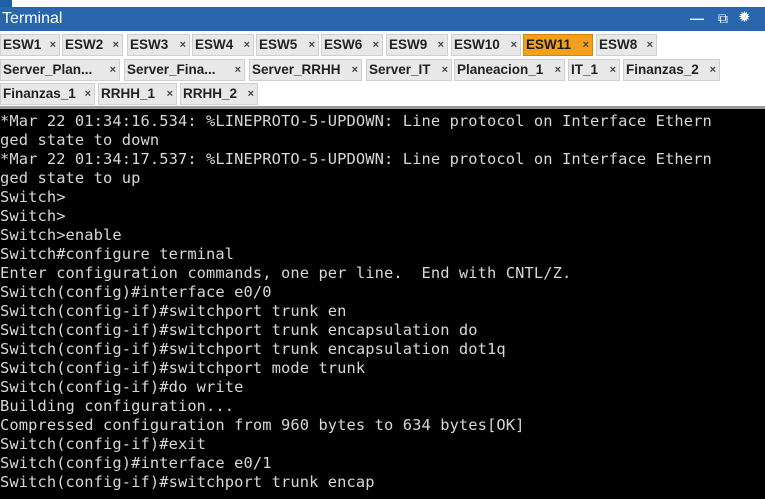  I want to click on terminal-line: Switch(config-if)#switchport trunk encap, so click(187, 482).